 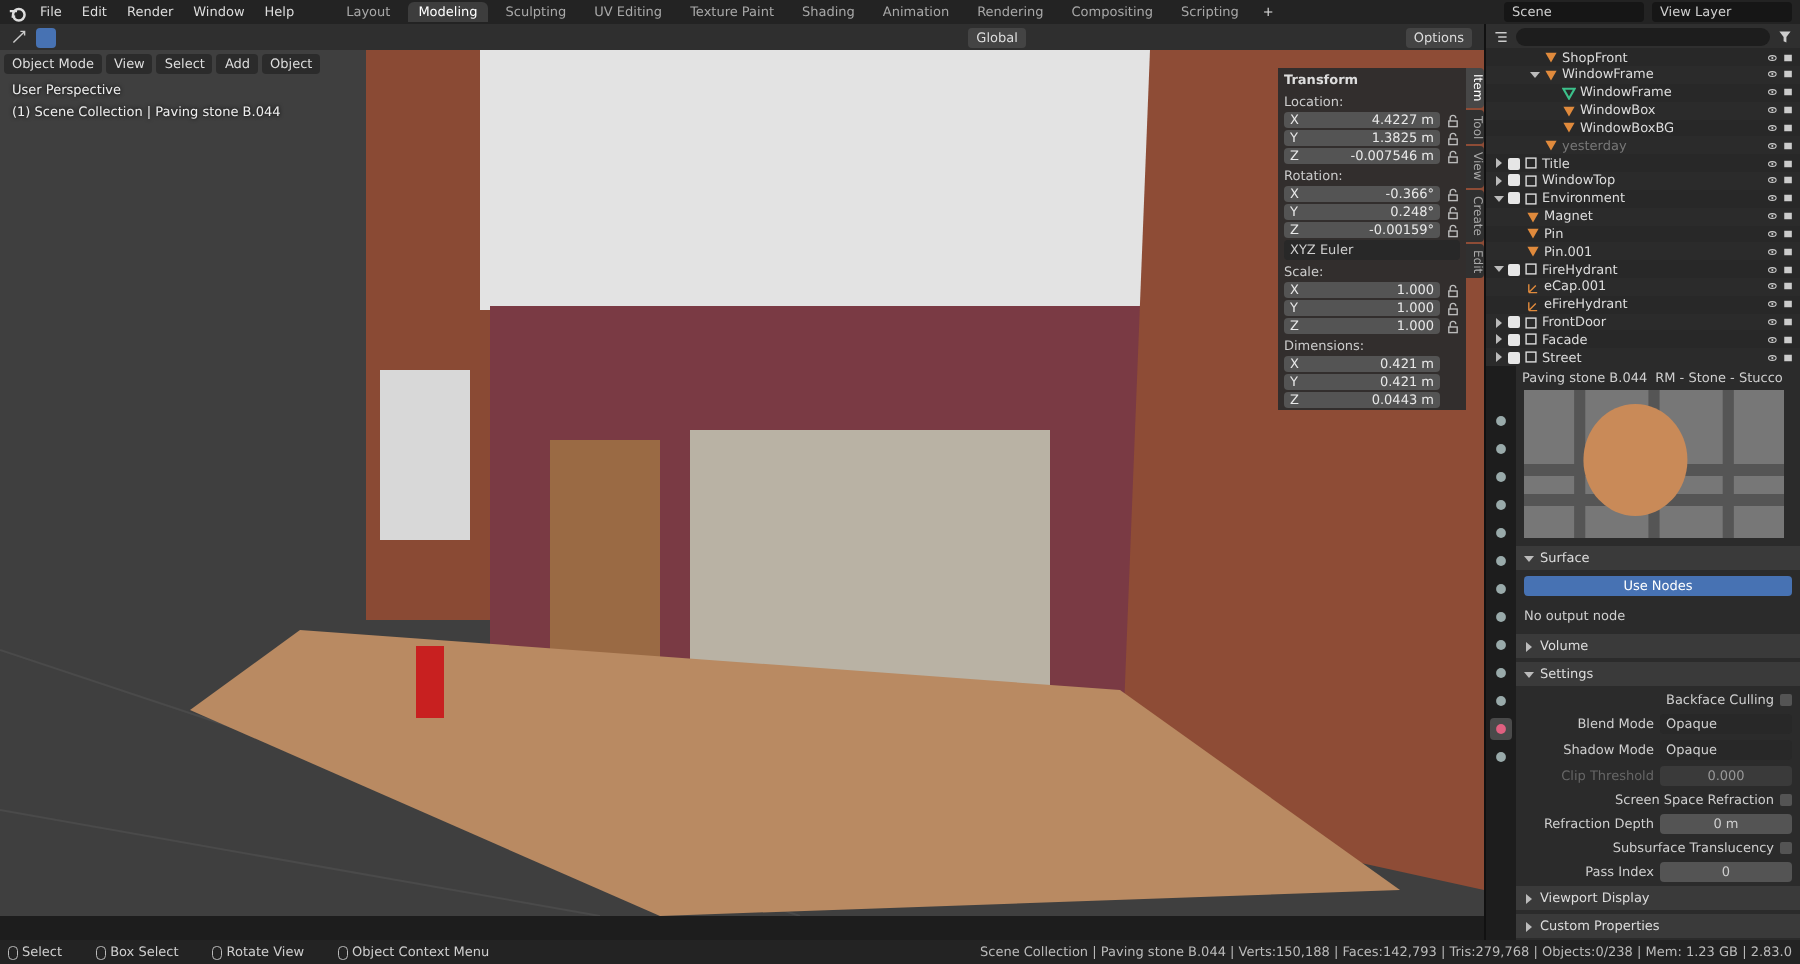 What do you see at coordinates (1569, 92) in the screenshot?
I see `mesh-icon` at bounding box center [1569, 92].